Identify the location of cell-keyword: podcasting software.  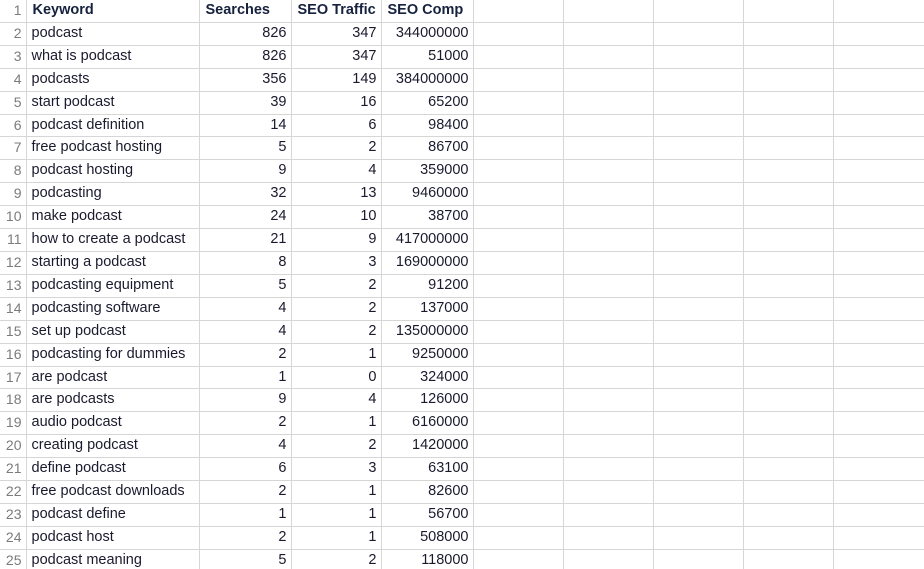
(113, 309).